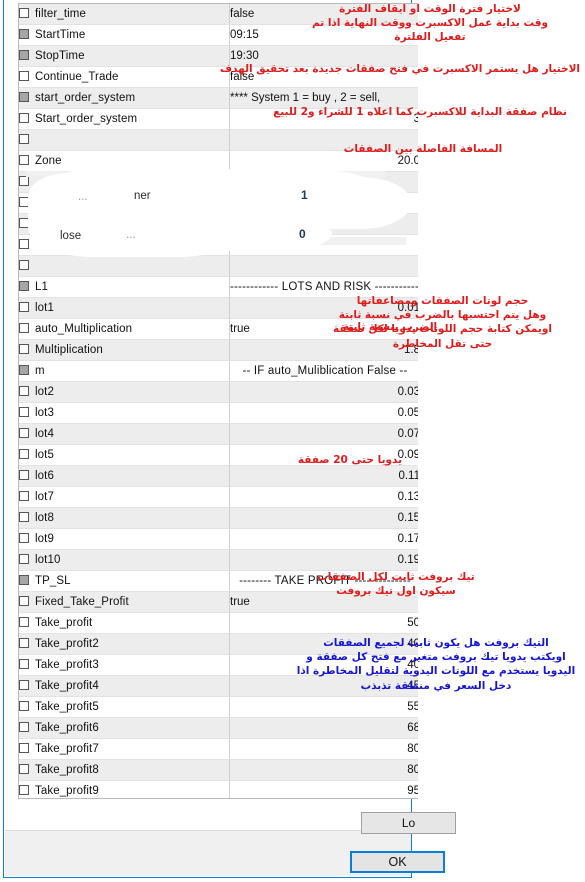  Describe the element at coordinates (67, 665) in the screenshot. I see `parameter-name-label: Take_profit3` at that location.